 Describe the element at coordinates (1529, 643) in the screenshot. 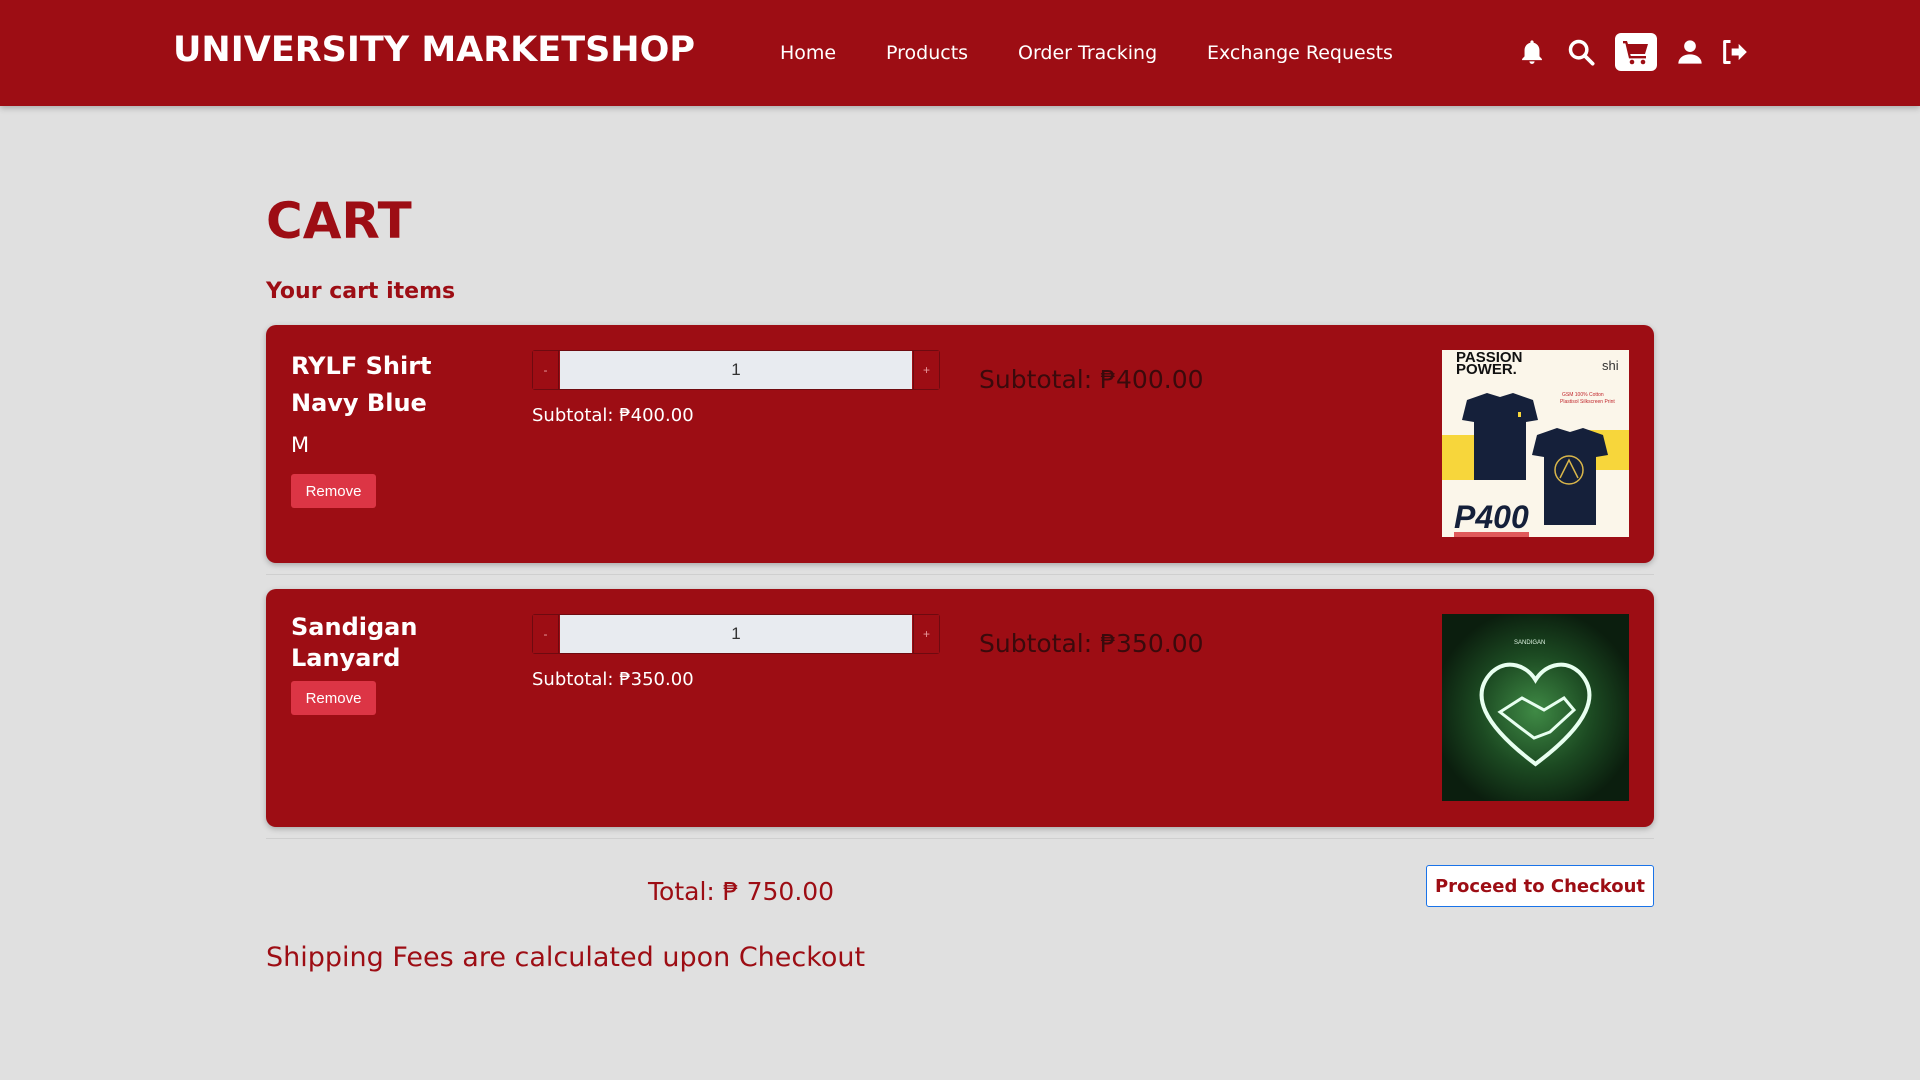

I see `svg-text: SANDIGAN` at that location.